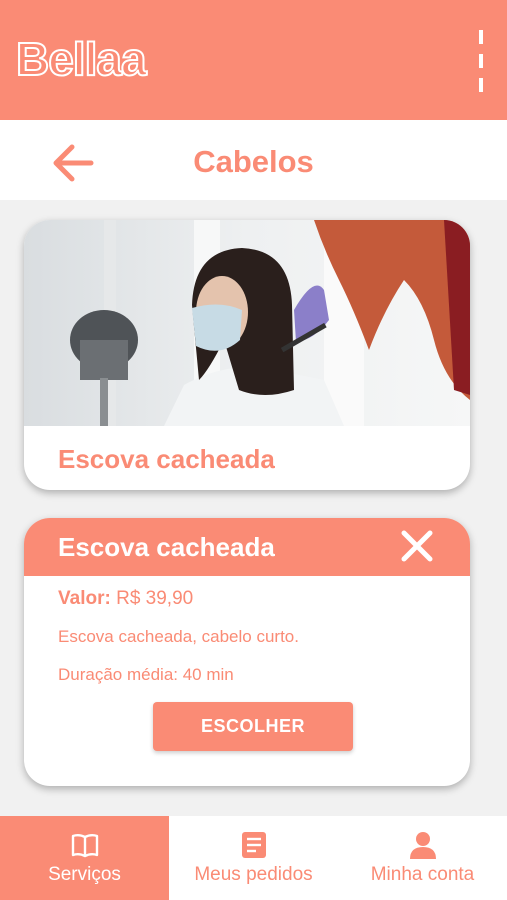  Describe the element at coordinates (146, 674) in the screenshot. I see `service-duration: Duração média: 40 min` at that location.